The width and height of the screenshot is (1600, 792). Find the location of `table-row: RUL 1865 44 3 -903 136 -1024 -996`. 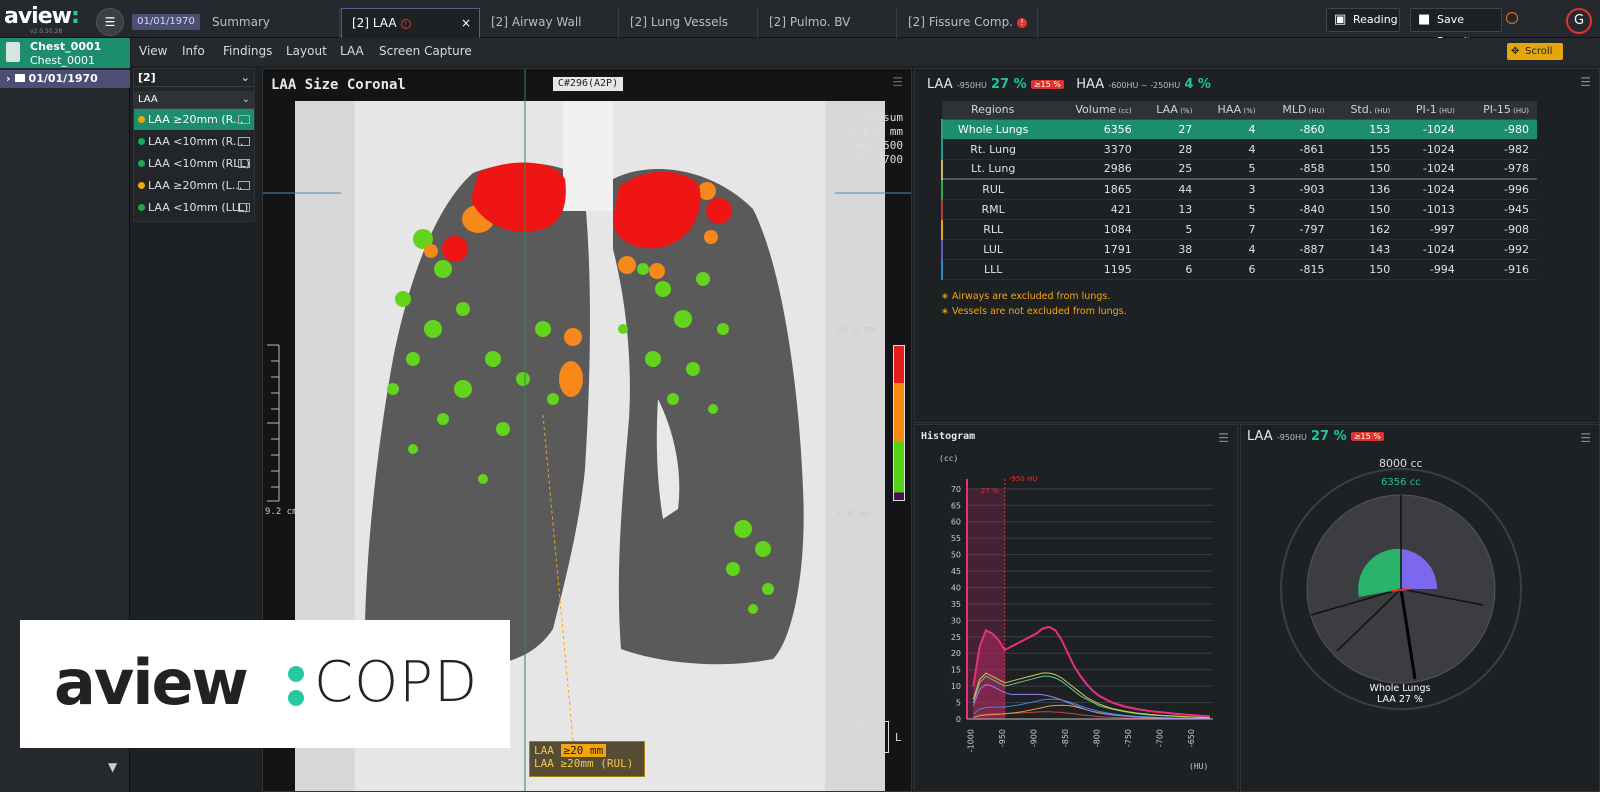

table-row: RUL 1865 44 3 -903 136 -1024 -996 is located at coordinates (1238, 189).